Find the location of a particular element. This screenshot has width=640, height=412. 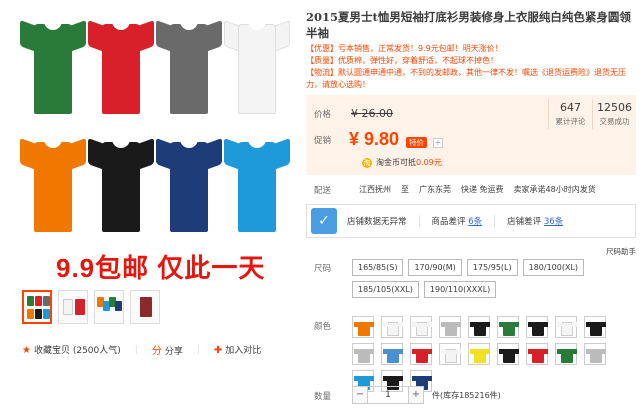

current-price: ¥ 9.80 is located at coordinates (374, 139).